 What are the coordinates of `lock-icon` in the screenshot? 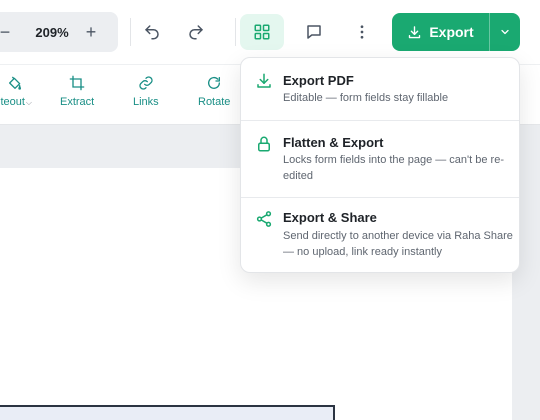 It's located at (265, 145).